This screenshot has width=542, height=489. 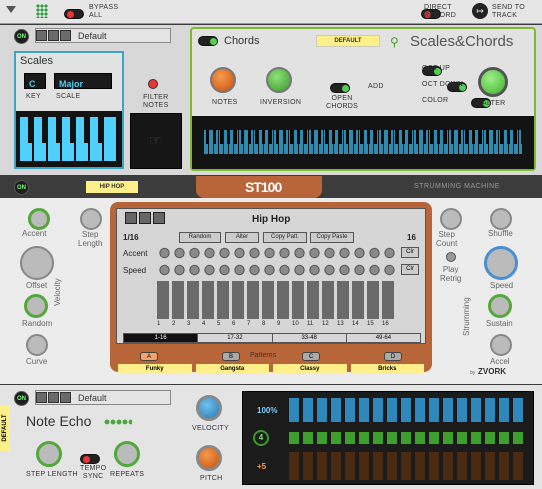 I want to click on inversion-knob, so click(x=279, y=80).